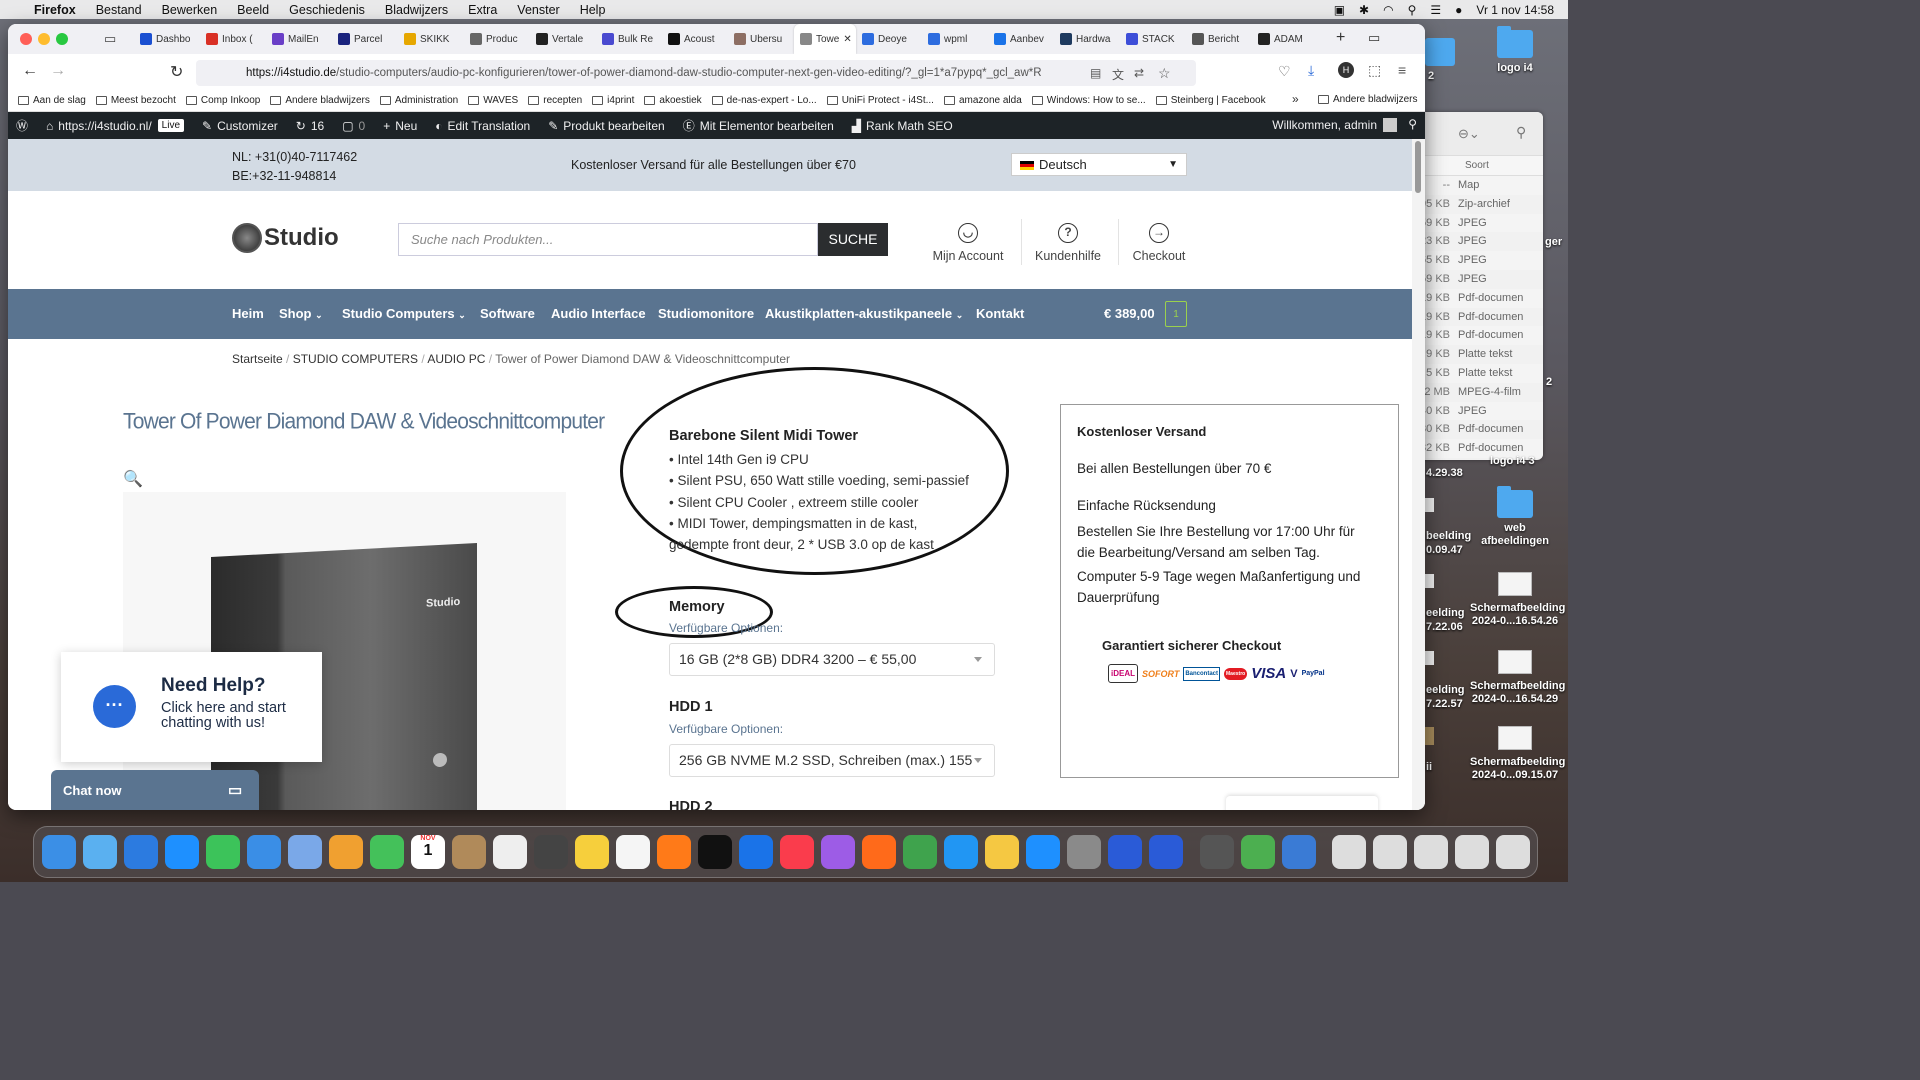 Image resolution: width=1920 pixels, height=1080 pixels. What do you see at coordinates (1346, 70) in the screenshot?
I see `account-icon: H` at bounding box center [1346, 70].